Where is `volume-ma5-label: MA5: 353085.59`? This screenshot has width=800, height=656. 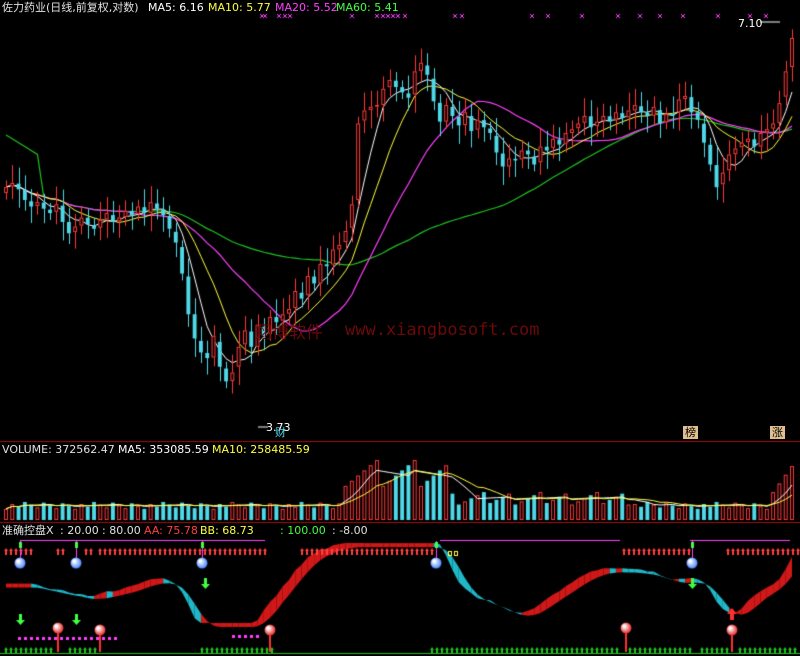 volume-ma5-label: MA5: 353085.59 is located at coordinates (163, 449).